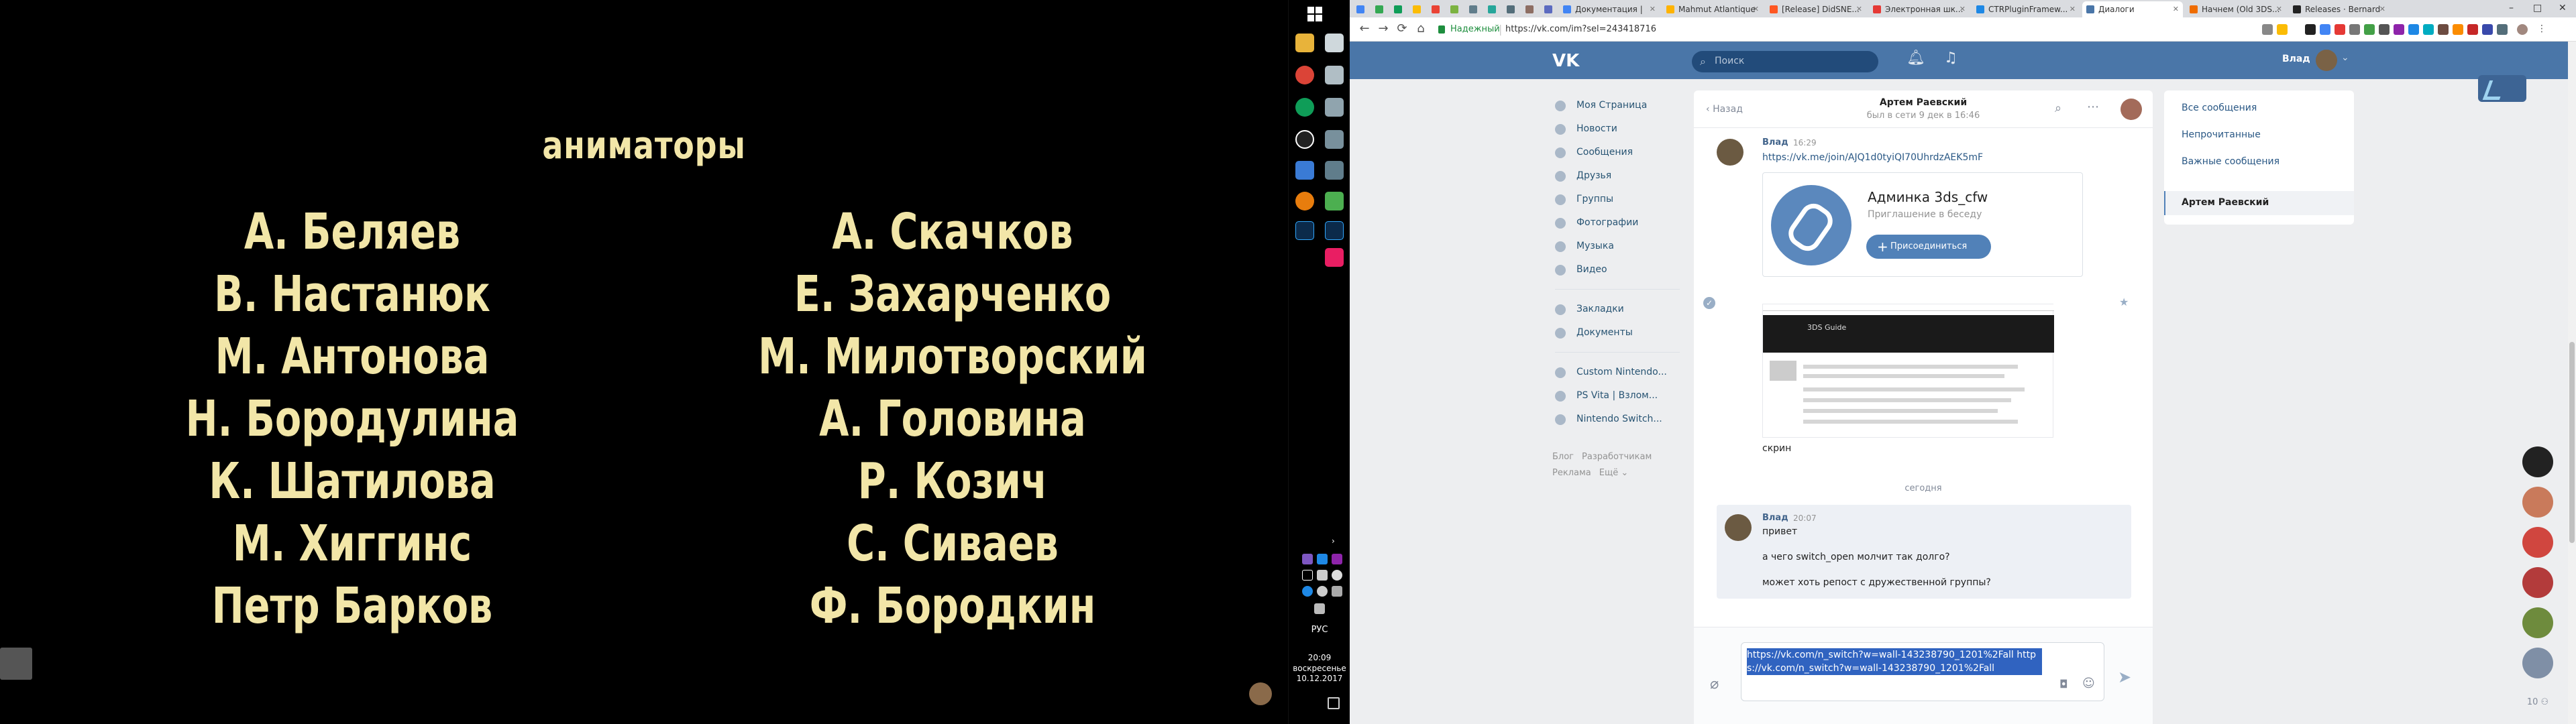  What do you see at coordinates (1619, 176) in the screenshot?
I see `nav-item-friends: Друзья` at bounding box center [1619, 176].